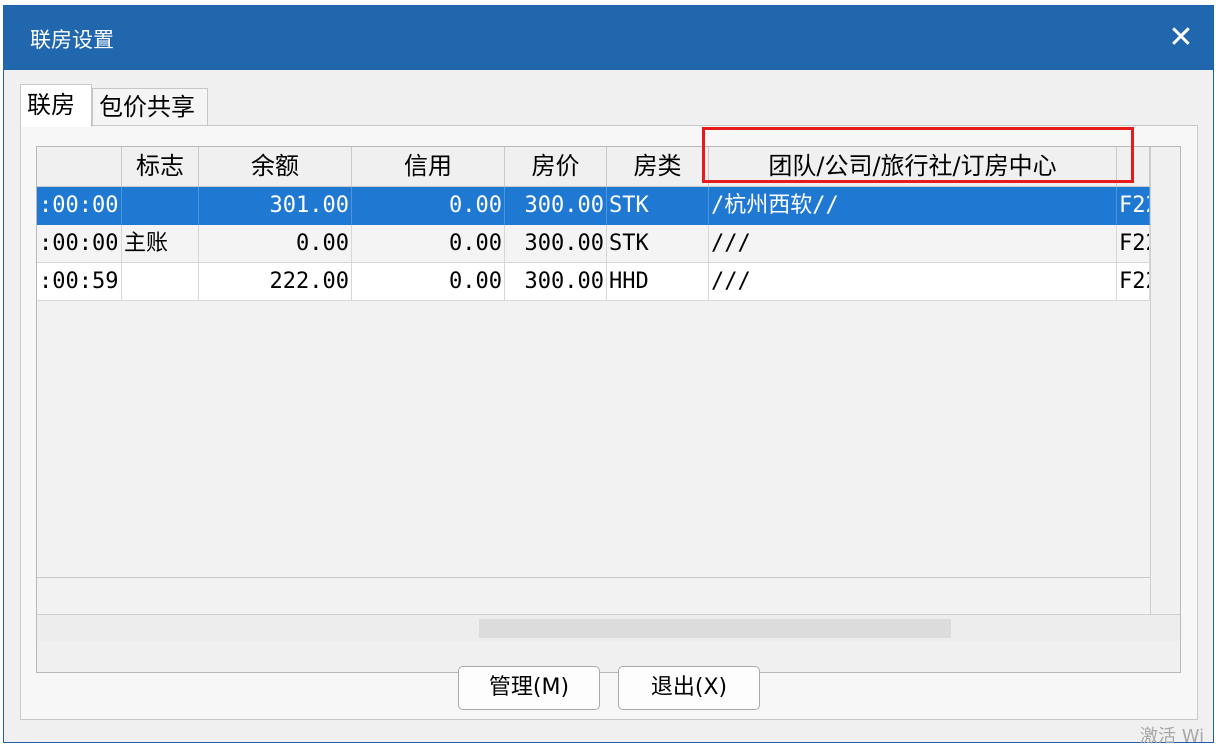  I want to click on exit-button: 退出(X), so click(689, 688).